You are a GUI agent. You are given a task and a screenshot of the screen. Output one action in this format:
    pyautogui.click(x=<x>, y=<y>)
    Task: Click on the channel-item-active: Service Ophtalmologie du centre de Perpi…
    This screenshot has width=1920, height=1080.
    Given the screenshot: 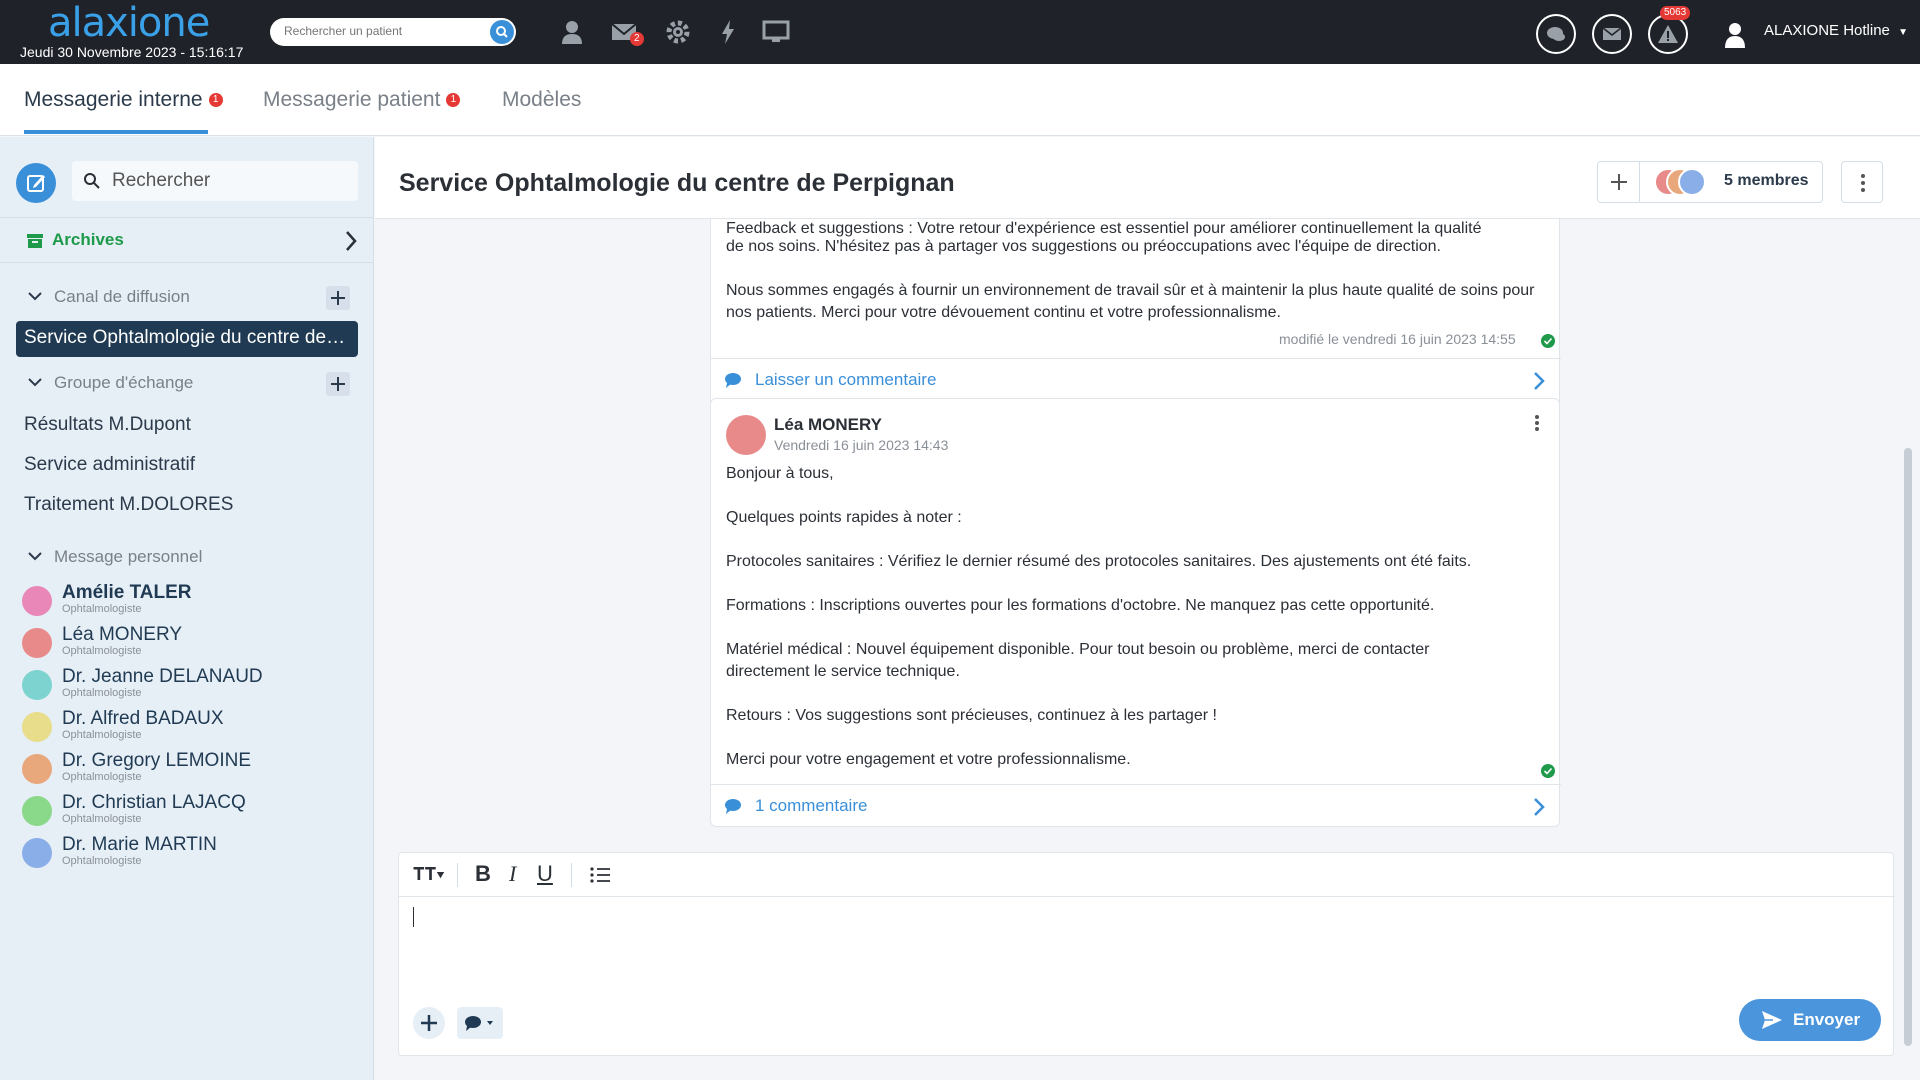 What is the action you would take?
    pyautogui.click(x=187, y=339)
    